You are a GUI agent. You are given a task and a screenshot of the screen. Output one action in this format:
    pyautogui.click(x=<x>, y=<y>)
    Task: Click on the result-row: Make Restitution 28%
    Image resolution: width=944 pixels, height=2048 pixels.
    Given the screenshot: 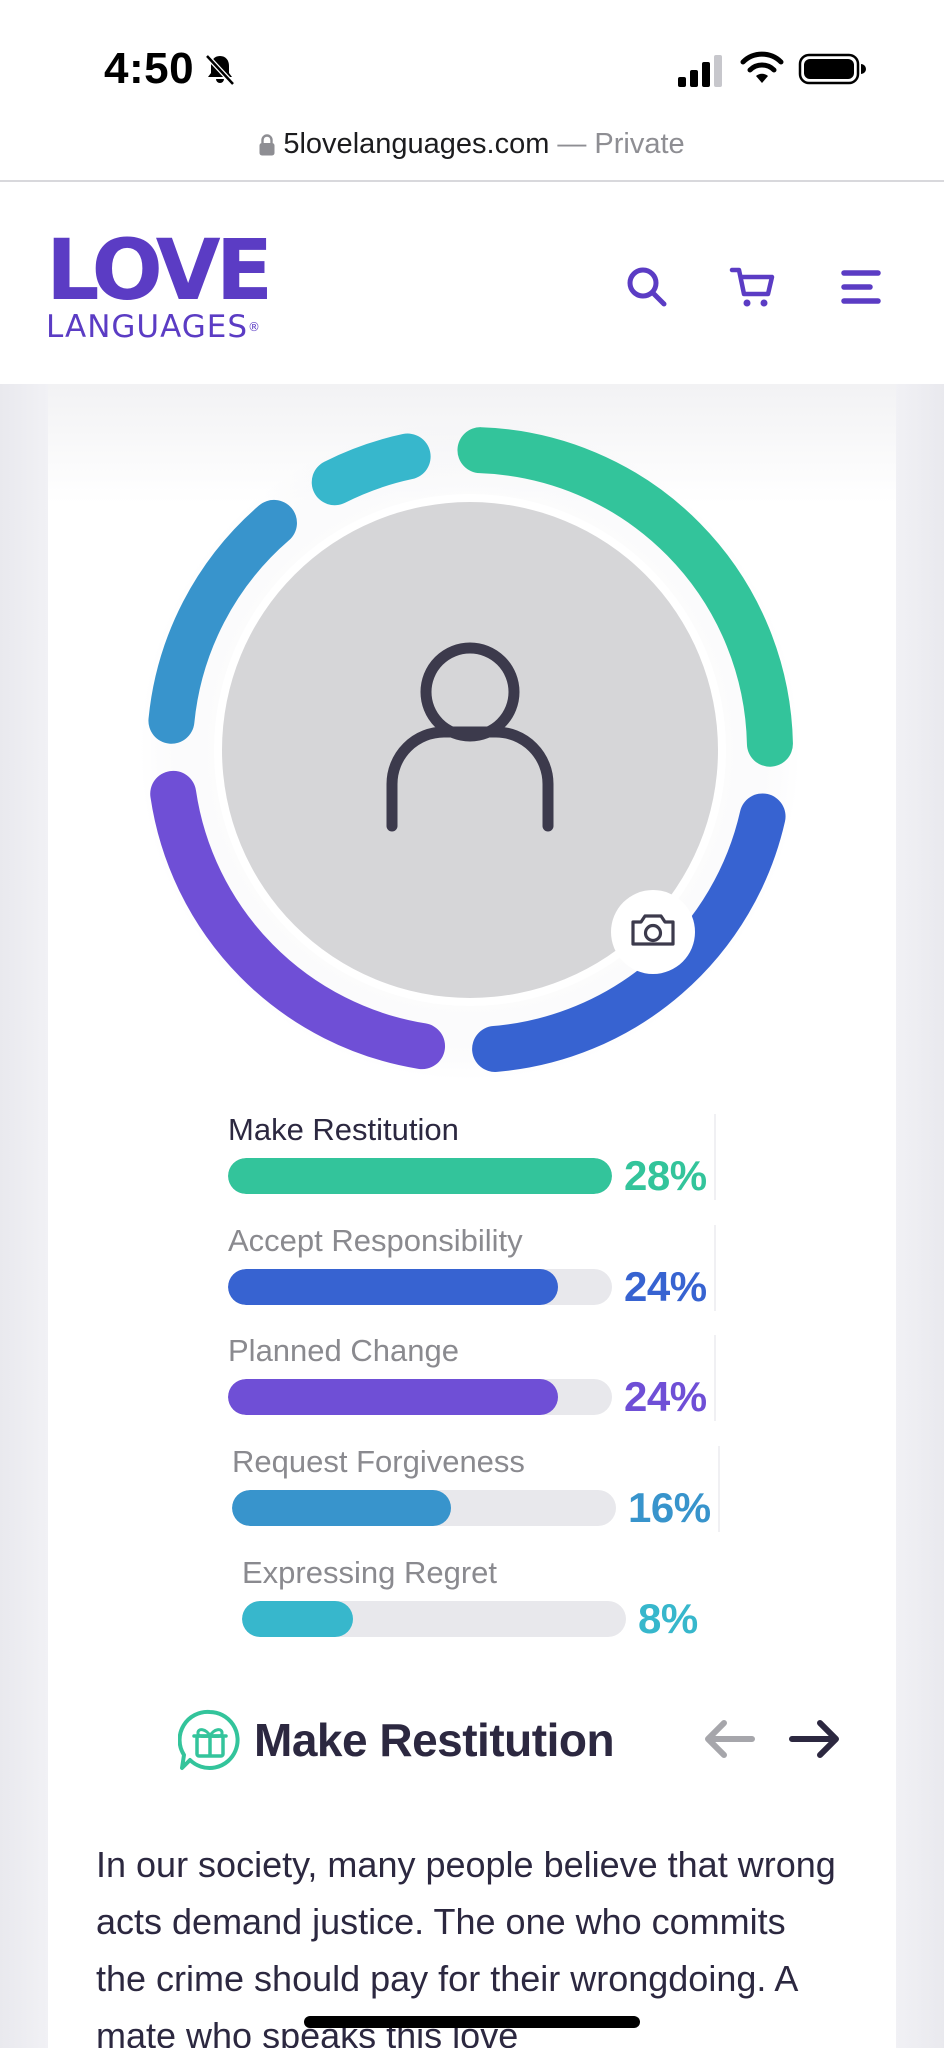 What is the action you would take?
    pyautogui.click(x=473, y=1162)
    